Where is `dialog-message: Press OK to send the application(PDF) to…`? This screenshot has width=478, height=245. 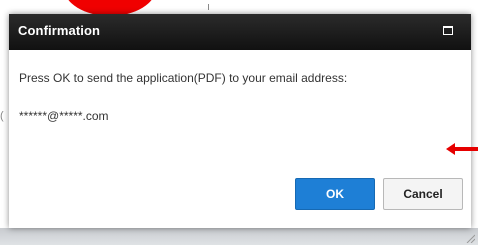 dialog-message: Press OK to send the application(PDF) to… is located at coordinates (183, 78).